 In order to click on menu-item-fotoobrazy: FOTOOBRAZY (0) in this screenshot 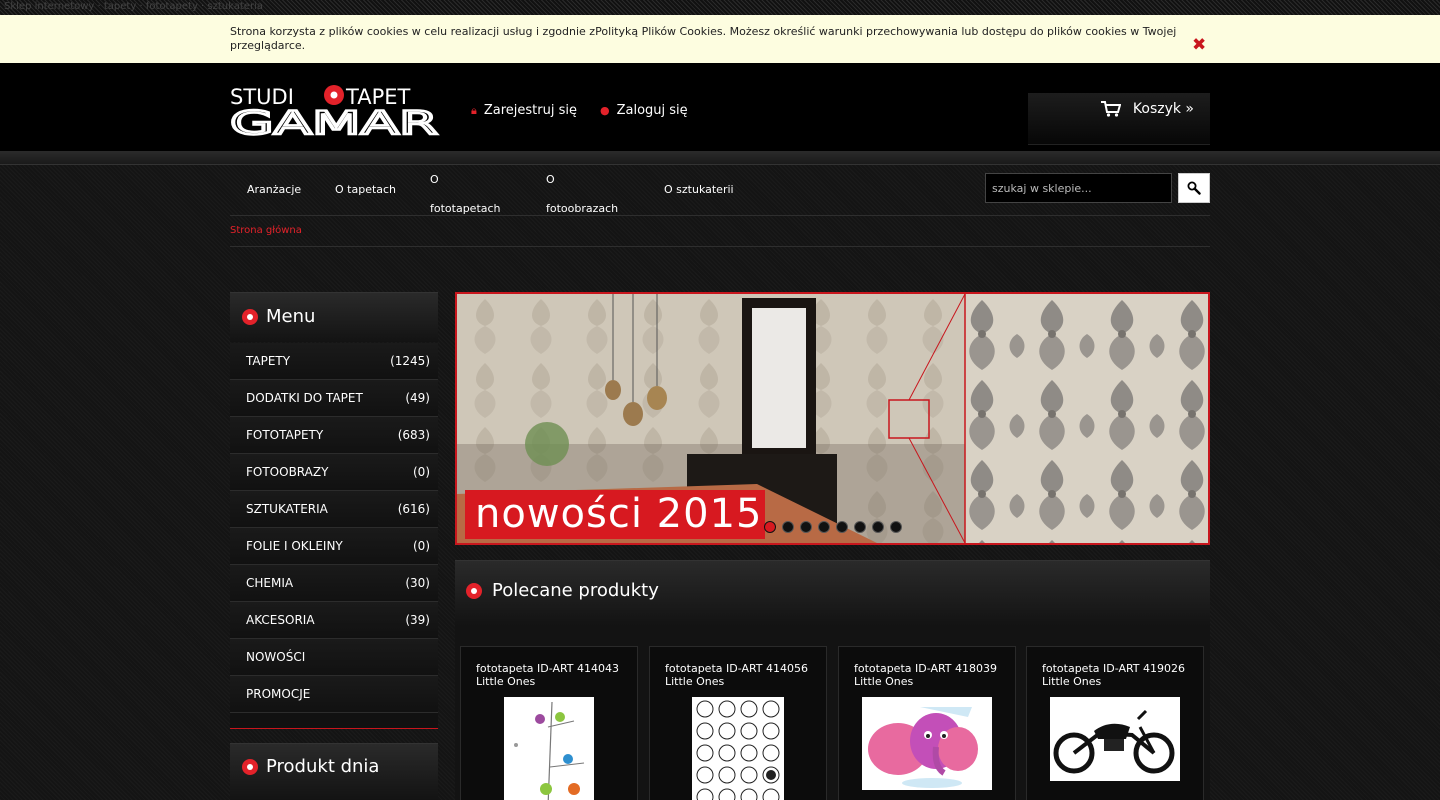, I will do `click(334, 472)`.